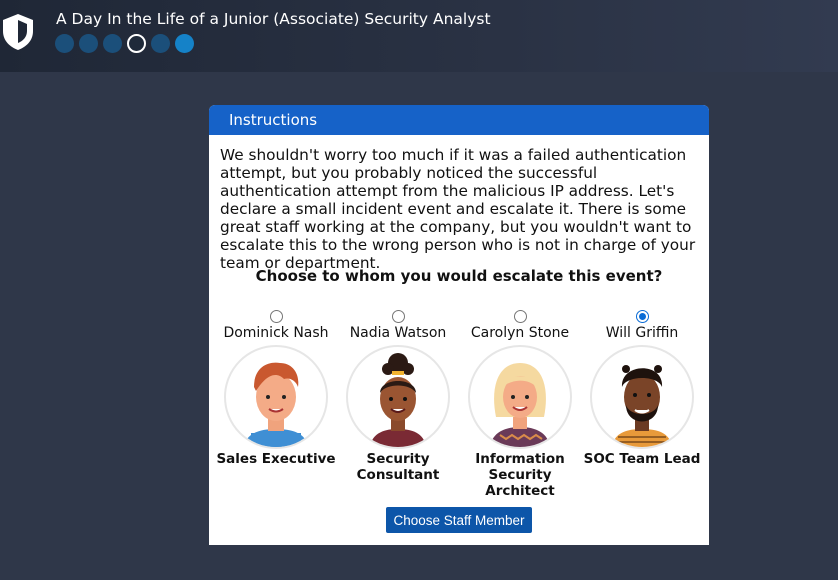  Describe the element at coordinates (642, 333) in the screenshot. I see `staff-name: Will Griffin` at that location.